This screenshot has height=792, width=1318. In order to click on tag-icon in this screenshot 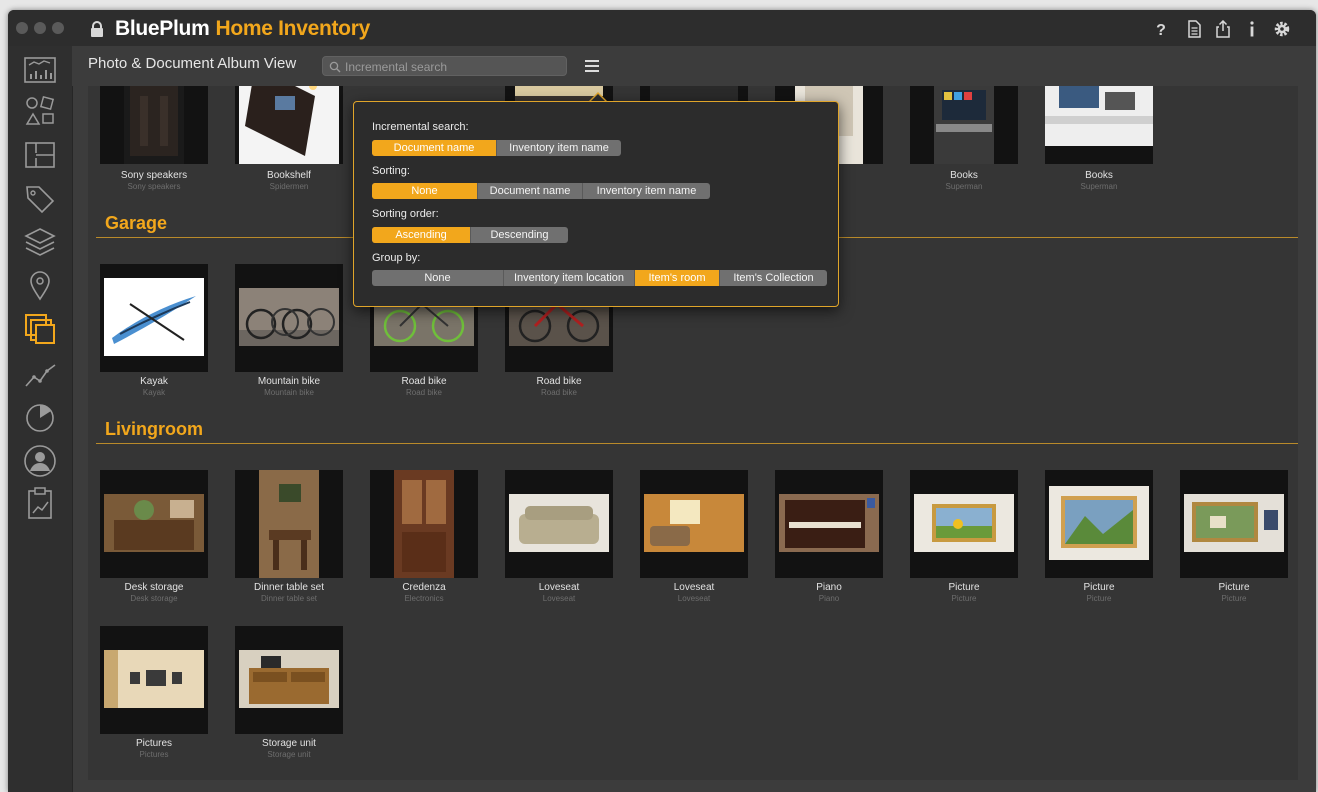, I will do `click(40, 199)`.